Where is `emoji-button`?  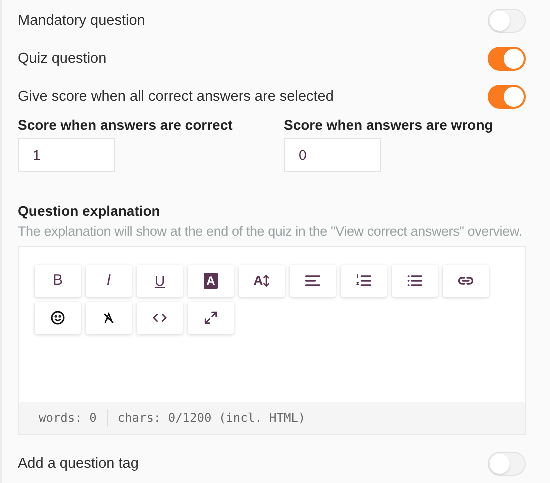 emoji-button is located at coordinates (58, 318).